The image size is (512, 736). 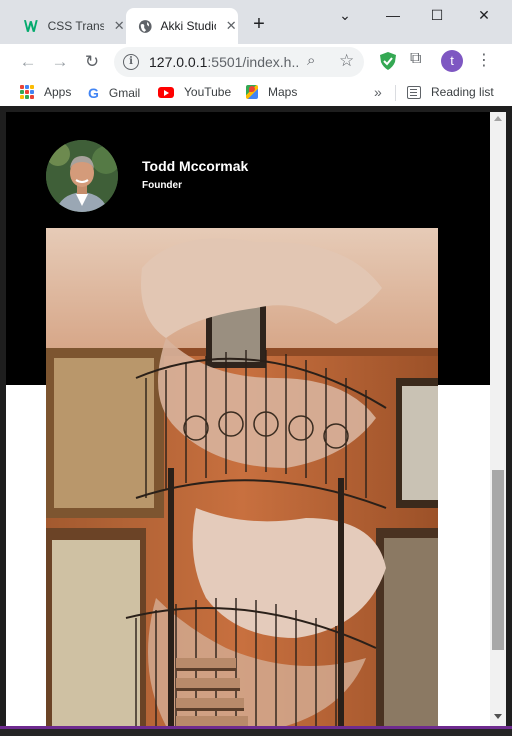 I want to click on reload-icon: ↻, so click(x=92, y=62).